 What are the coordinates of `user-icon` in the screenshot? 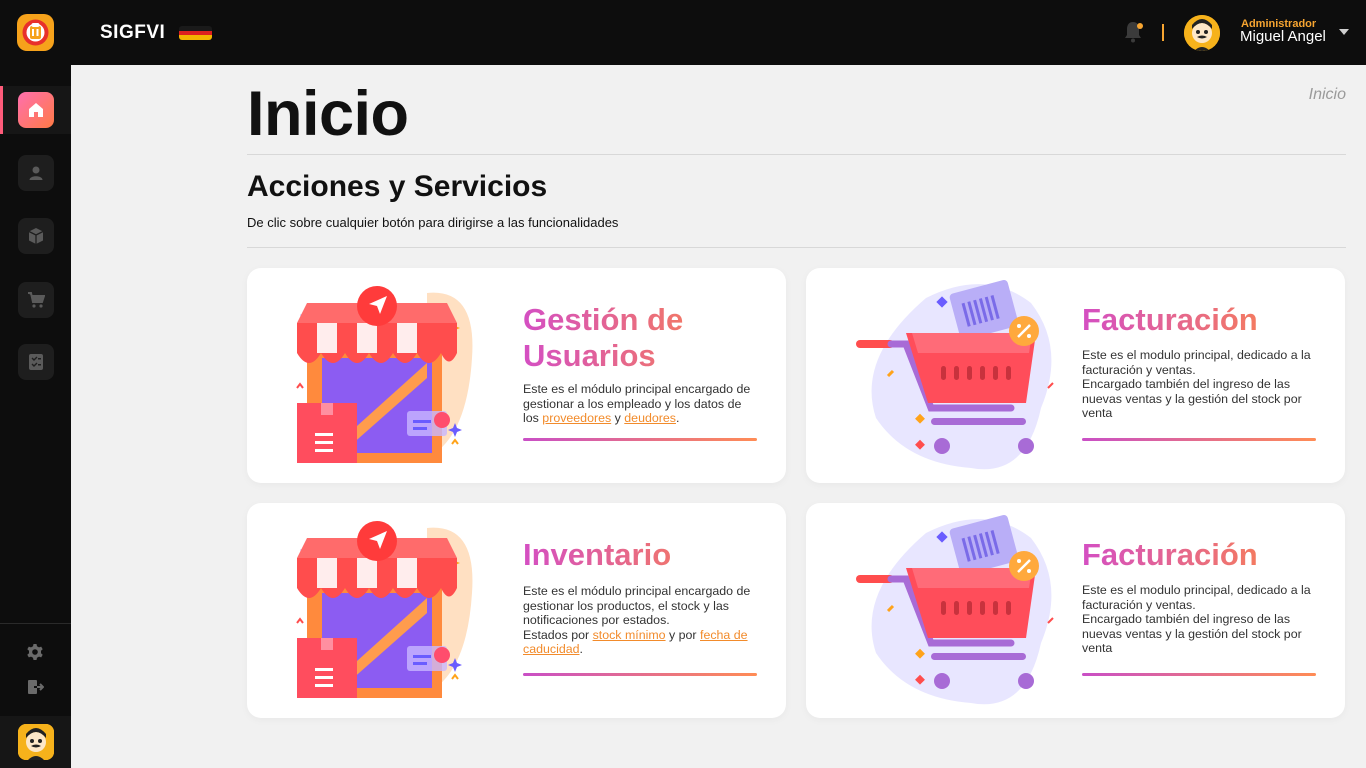 It's located at (36, 173).